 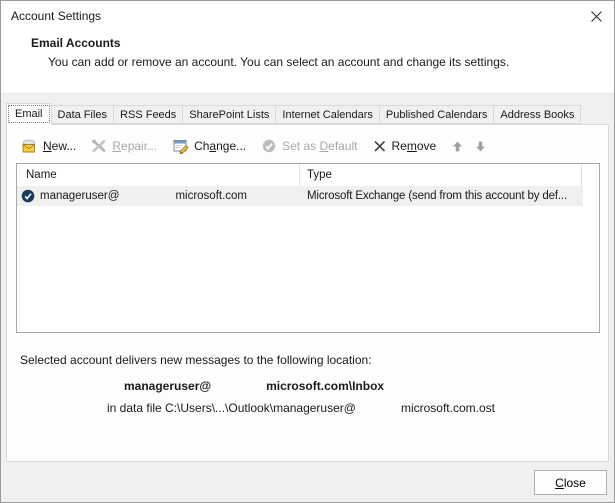 I want to click on delivery-account-line: manageruser@ microsoft.com\Inbox, so click(x=366, y=386).